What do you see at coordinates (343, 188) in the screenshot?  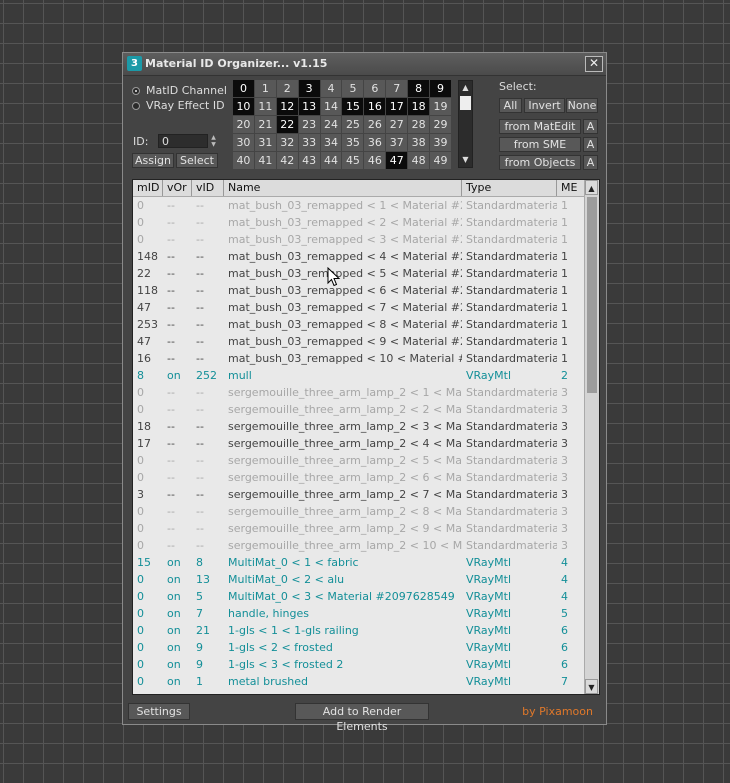 I see `column-header-name: Name` at bounding box center [343, 188].